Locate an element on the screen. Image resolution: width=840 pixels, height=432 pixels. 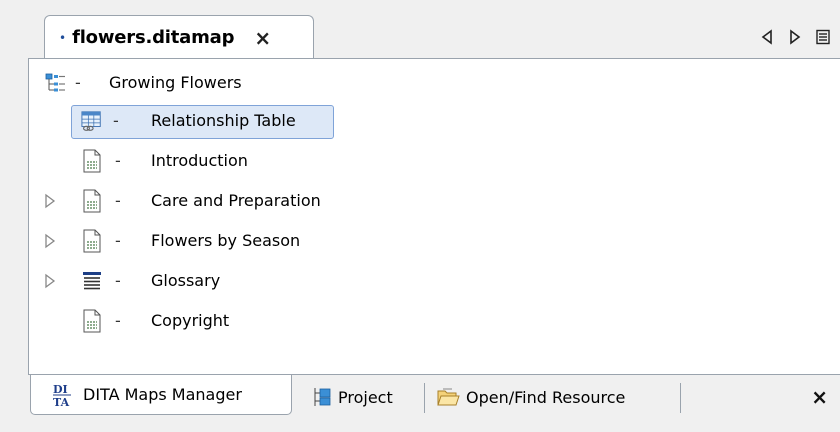
tab-label: Open/Find Resource is located at coordinates (546, 397).